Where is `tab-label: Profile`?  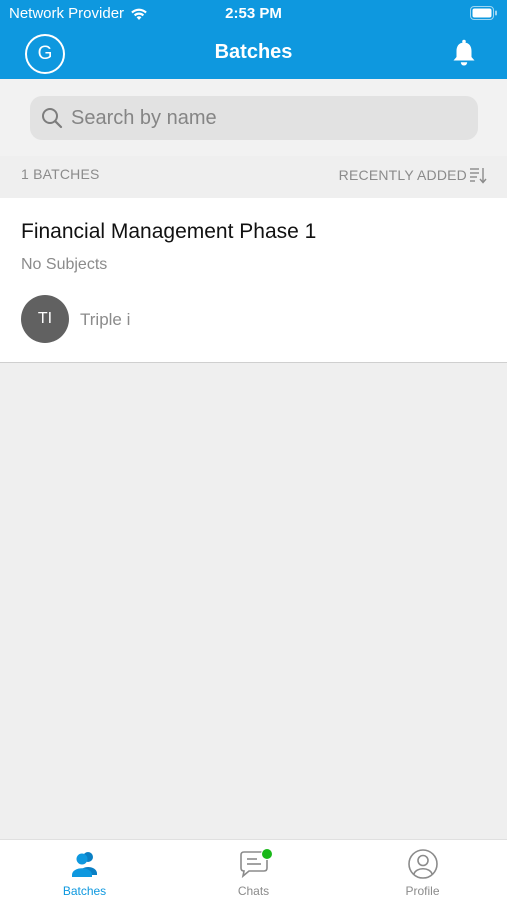
tab-label: Profile is located at coordinates (422, 891).